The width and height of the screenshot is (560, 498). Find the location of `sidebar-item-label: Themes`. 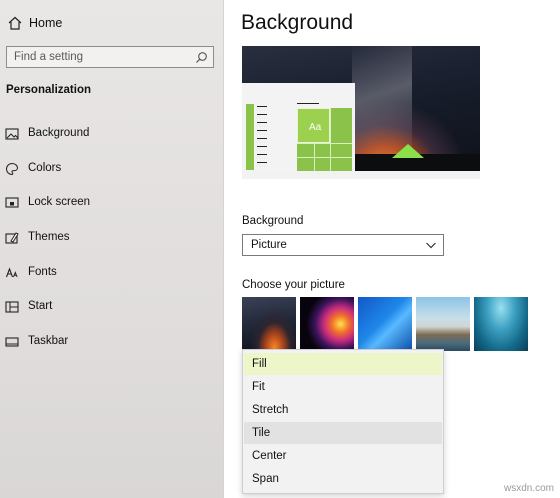

sidebar-item-label: Themes is located at coordinates (49, 237).